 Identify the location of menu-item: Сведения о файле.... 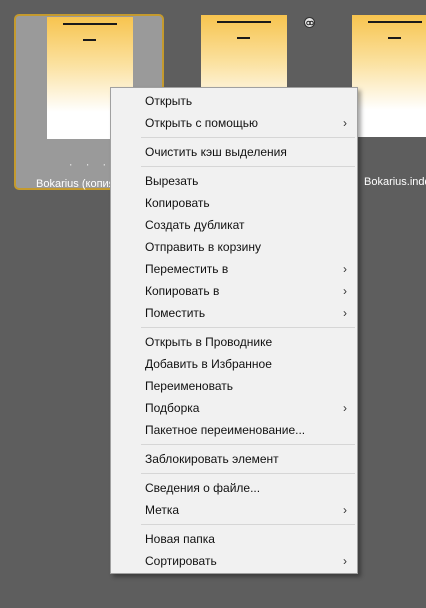
(234, 488).